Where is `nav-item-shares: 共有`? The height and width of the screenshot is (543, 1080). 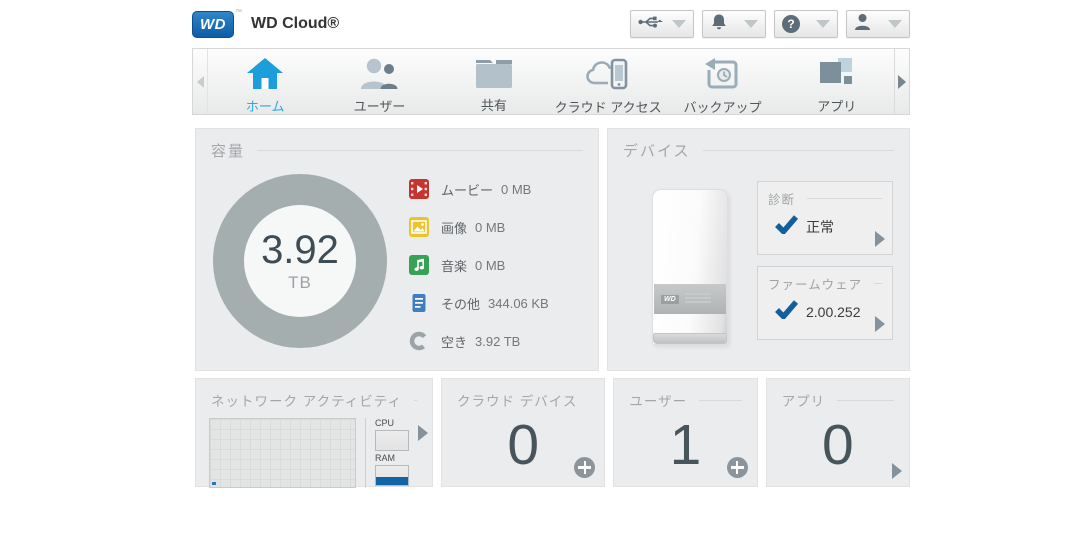
nav-item-shares: 共有 is located at coordinates (494, 81).